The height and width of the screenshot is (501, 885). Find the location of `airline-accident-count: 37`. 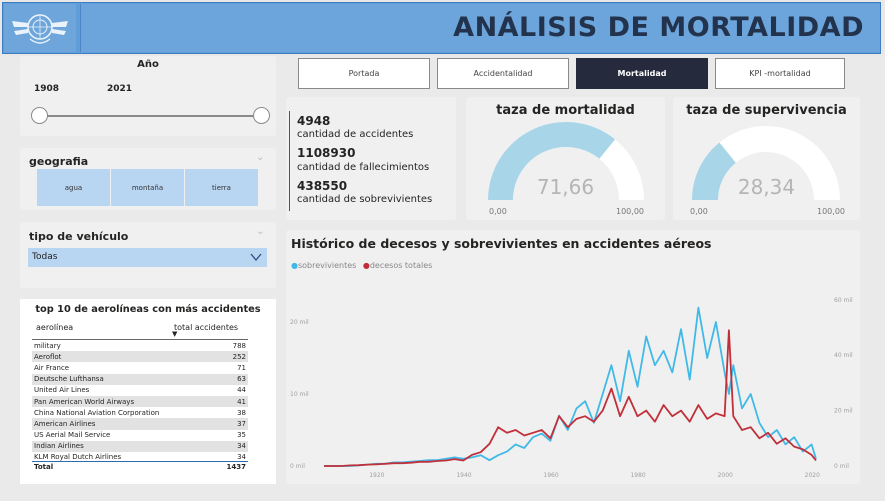

airline-accident-count: 37 is located at coordinates (235, 424).